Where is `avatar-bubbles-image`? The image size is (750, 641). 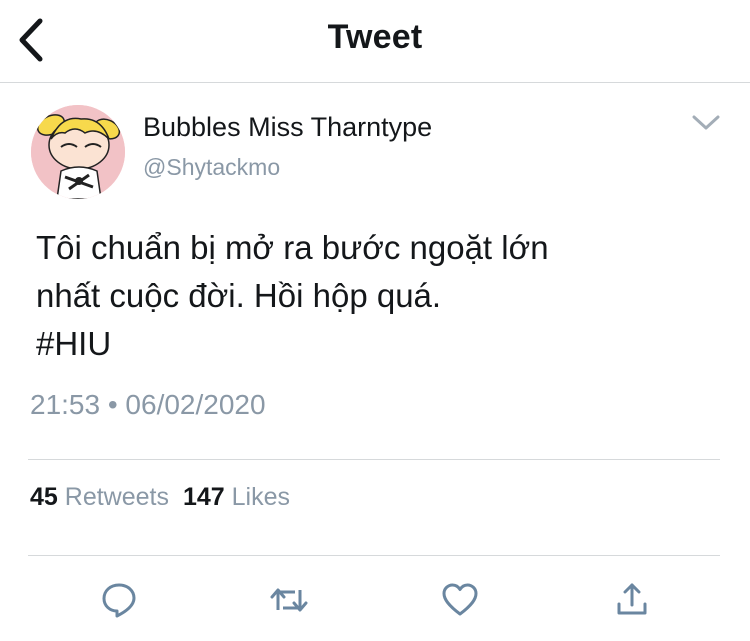 avatar-bubbles-image is located at coordinates (78, 152).